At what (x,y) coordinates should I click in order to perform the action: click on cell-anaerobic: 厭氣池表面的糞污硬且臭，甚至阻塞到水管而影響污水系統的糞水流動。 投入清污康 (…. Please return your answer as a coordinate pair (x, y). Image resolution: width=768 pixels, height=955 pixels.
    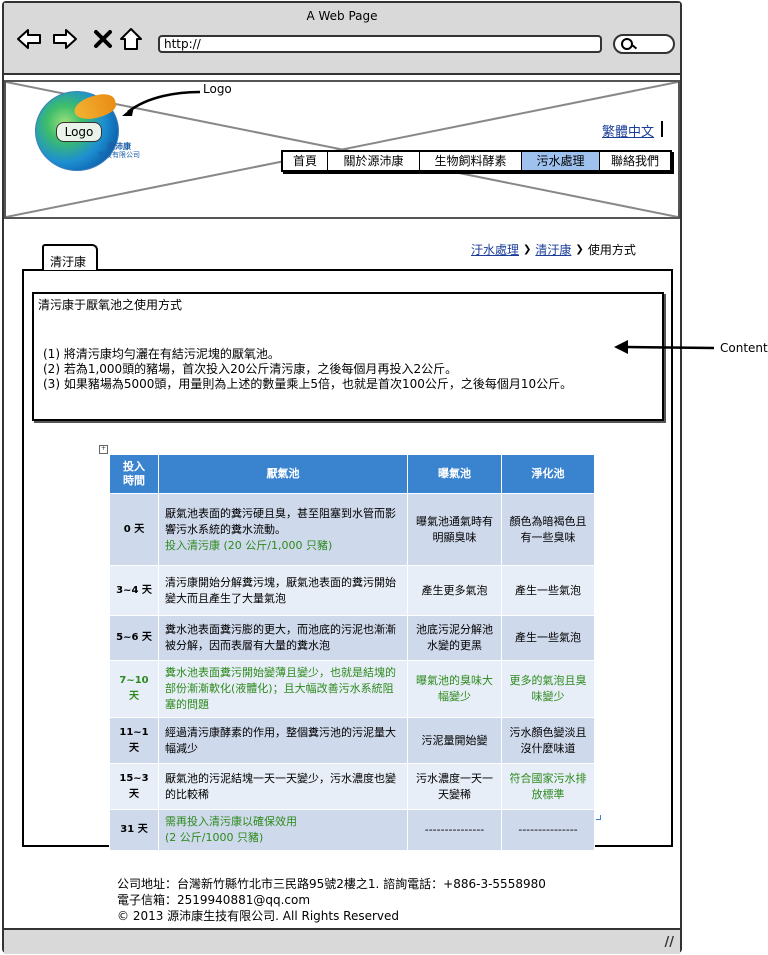
    Looking at the image, I should click on (283, 529).